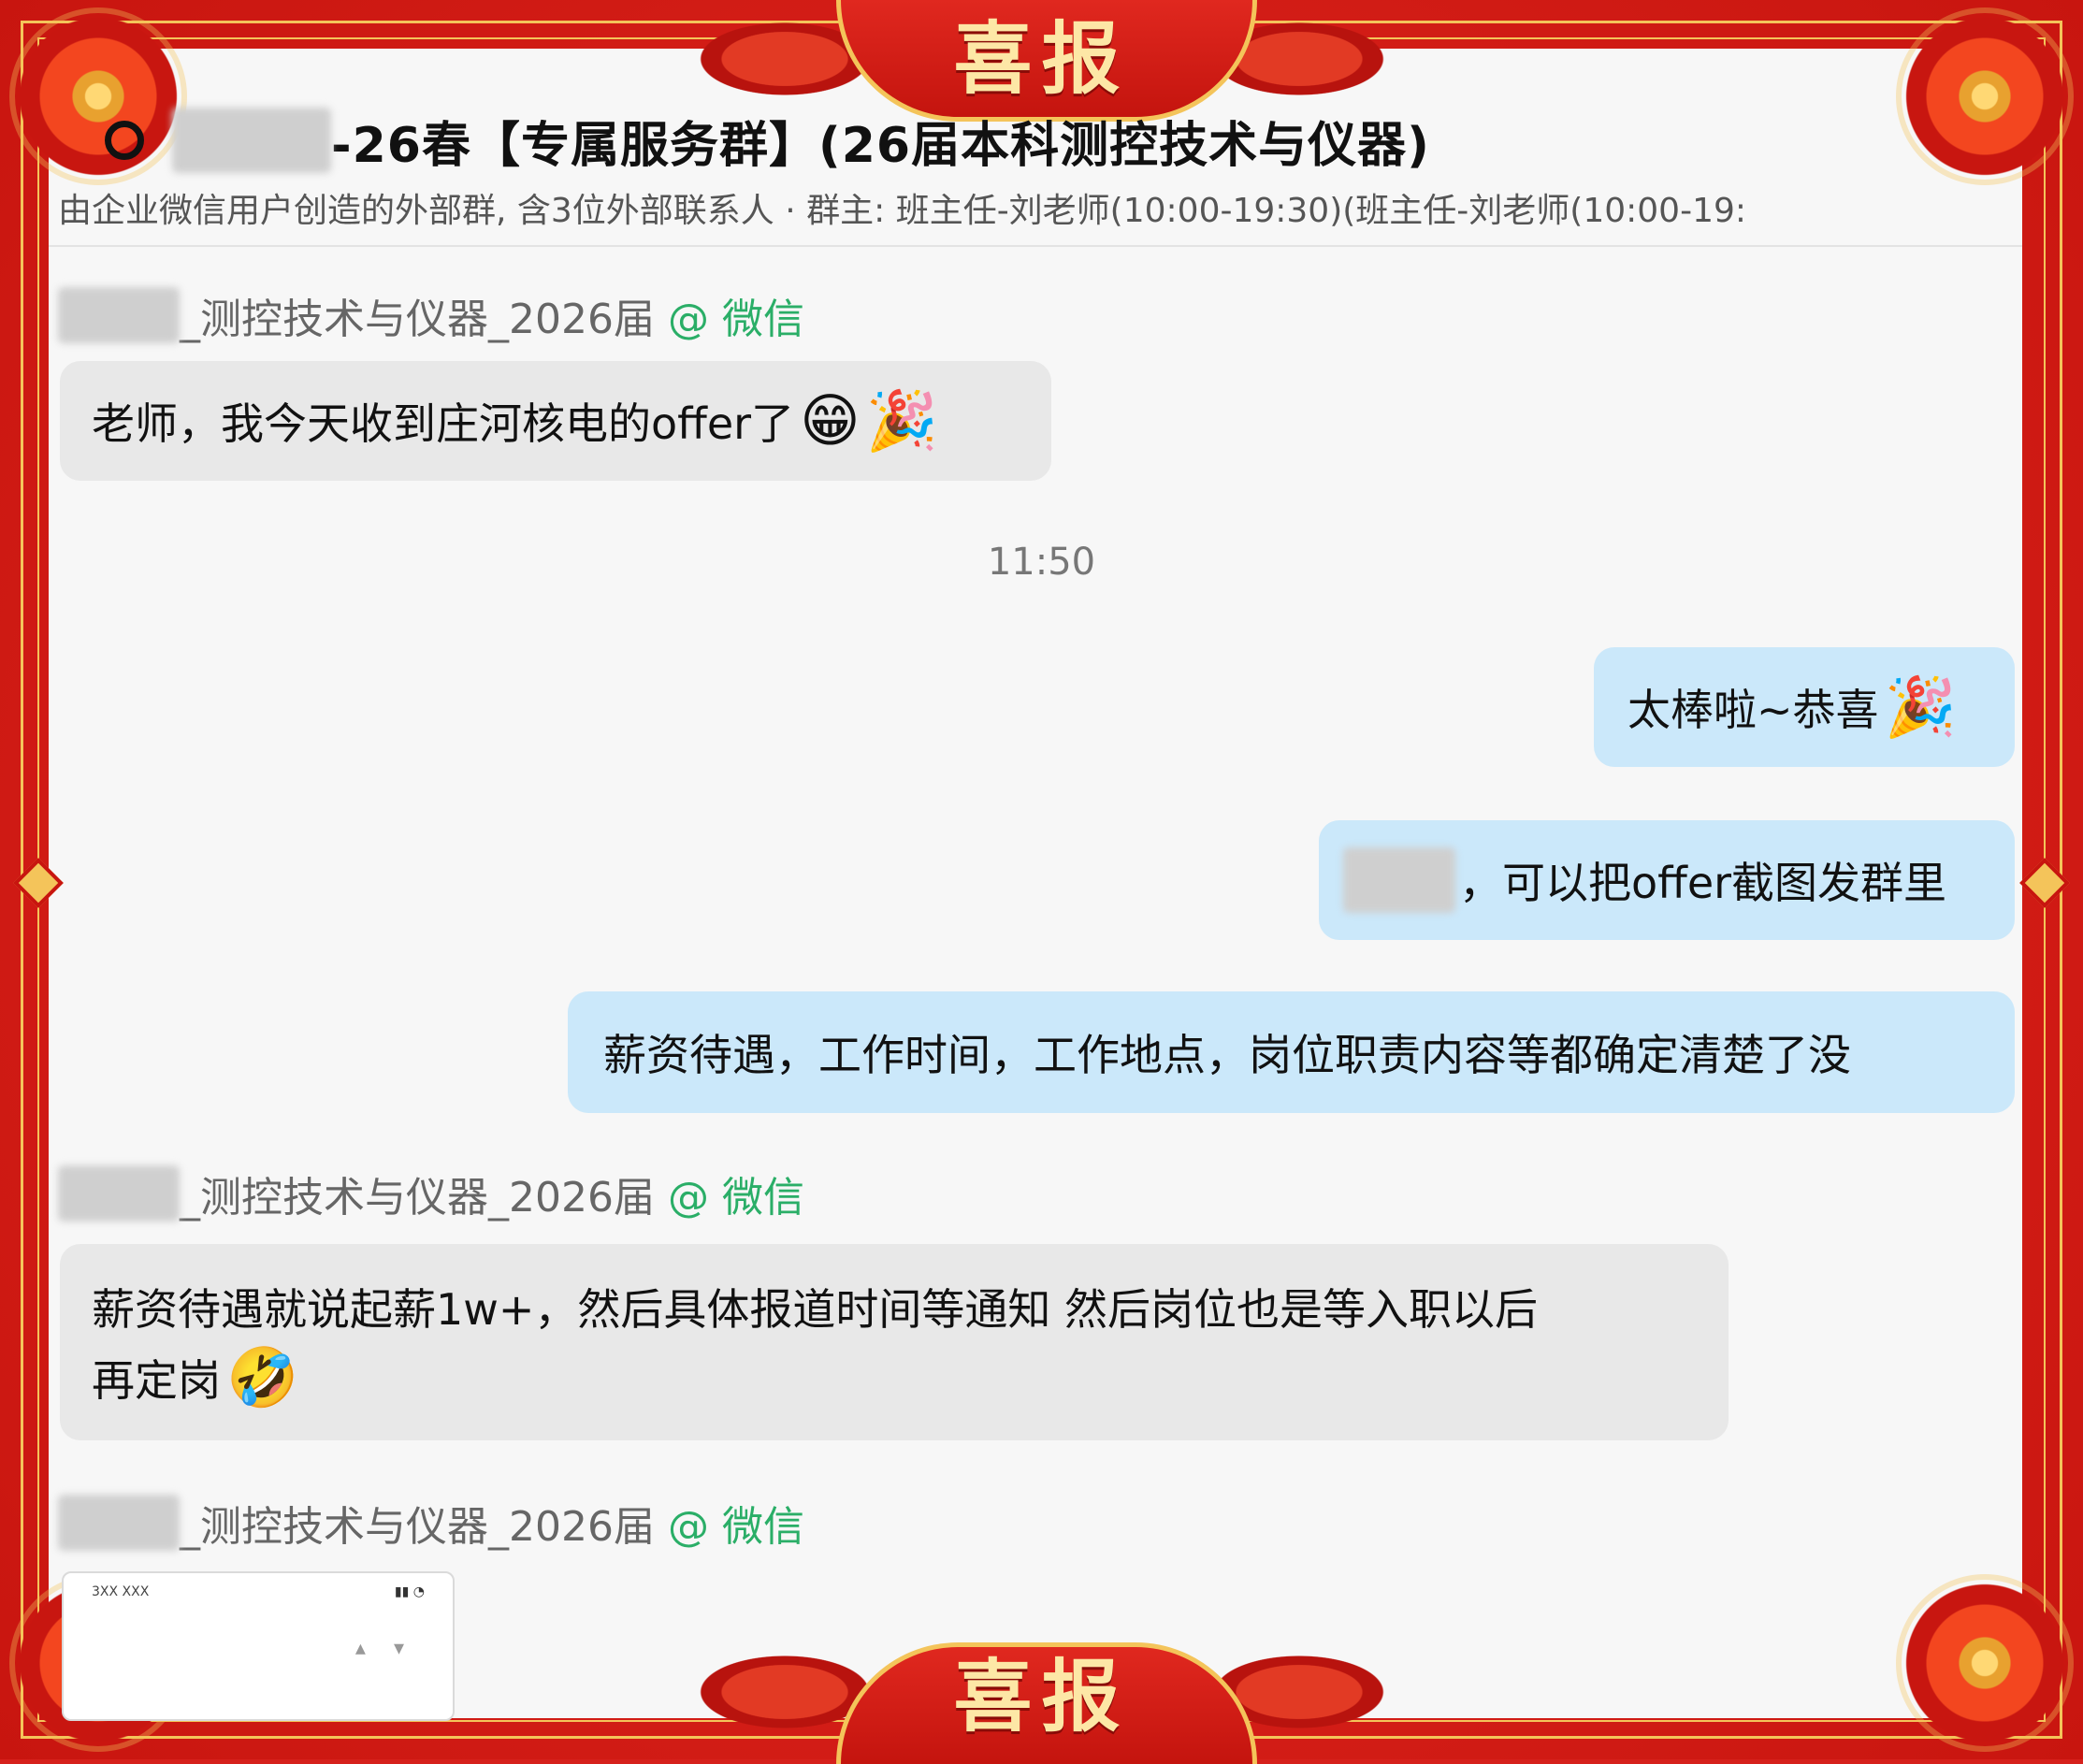 The width and height of the screenshot is (2083, 1764). What do you see at coordinates (830, 420) in the screenshot?
I see `grinning-face-icon: 😁` at bounding box center [830, 420].